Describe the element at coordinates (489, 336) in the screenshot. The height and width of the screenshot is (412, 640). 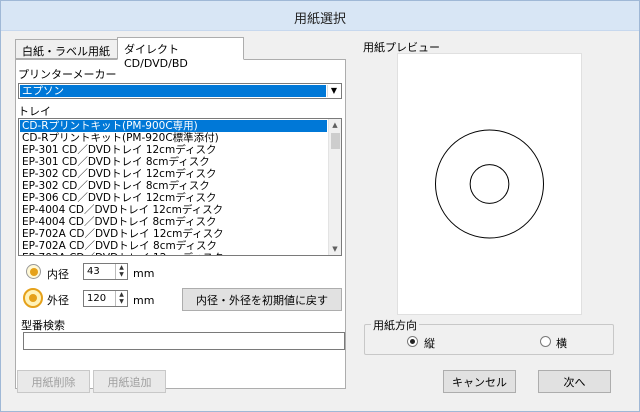
I see `orientation-group: 用紙方向 縦 横` at that location.